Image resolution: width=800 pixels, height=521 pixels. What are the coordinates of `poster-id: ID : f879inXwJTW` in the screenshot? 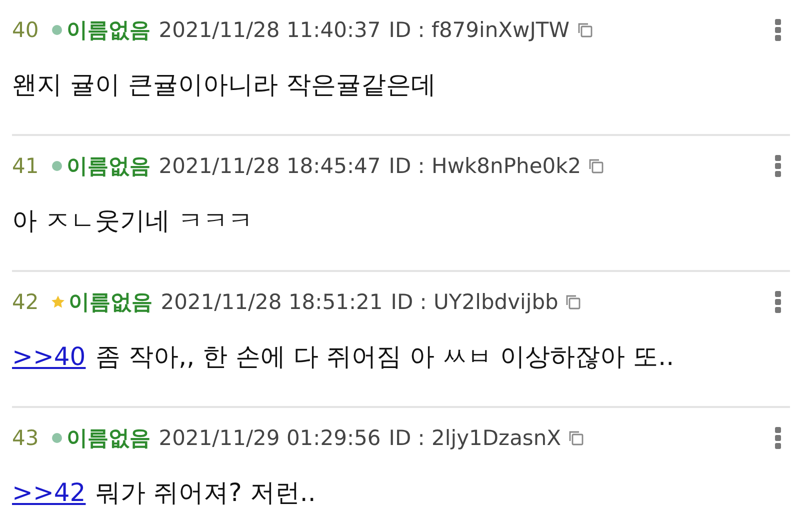 It's located at (479, 30).